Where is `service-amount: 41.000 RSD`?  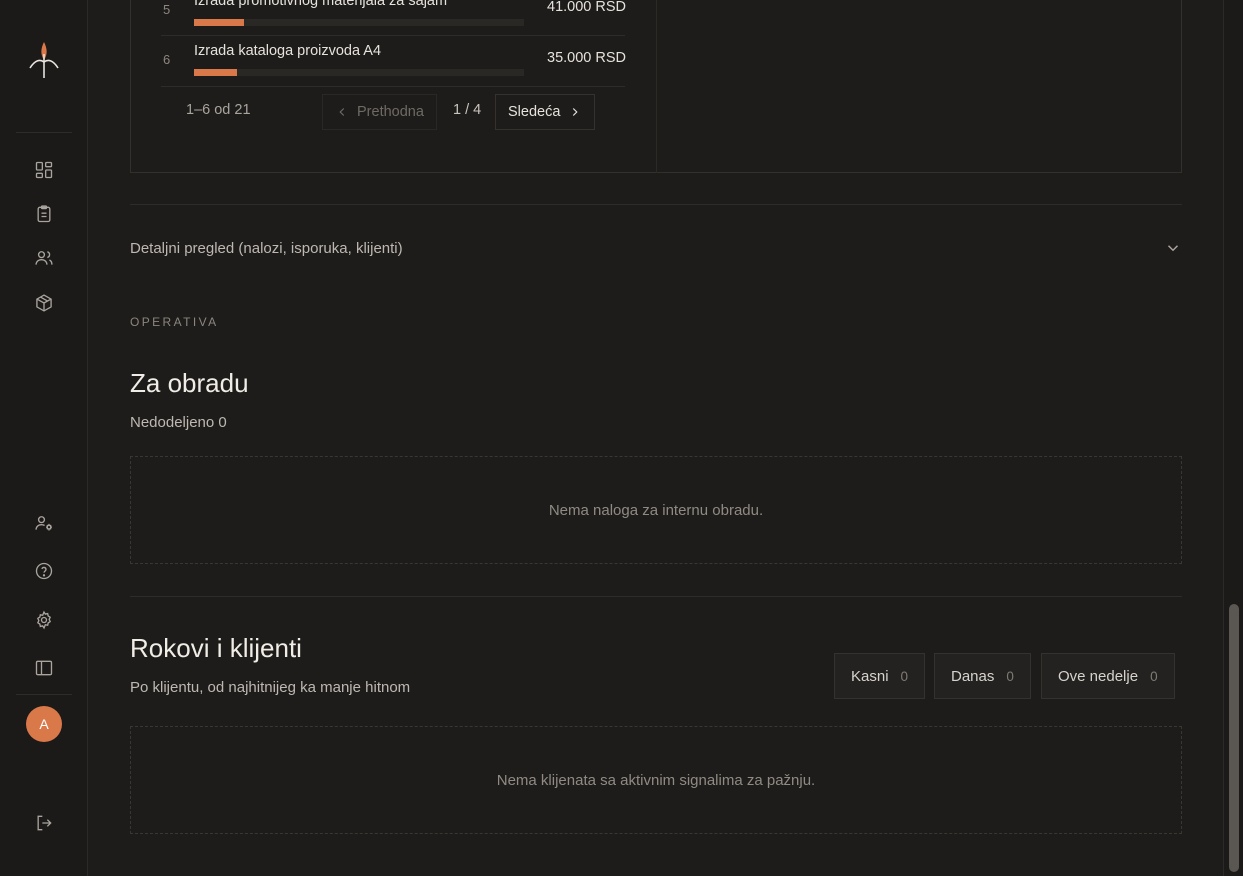 service-amount: 41.000 RSD is located at coordinates (586, 7).